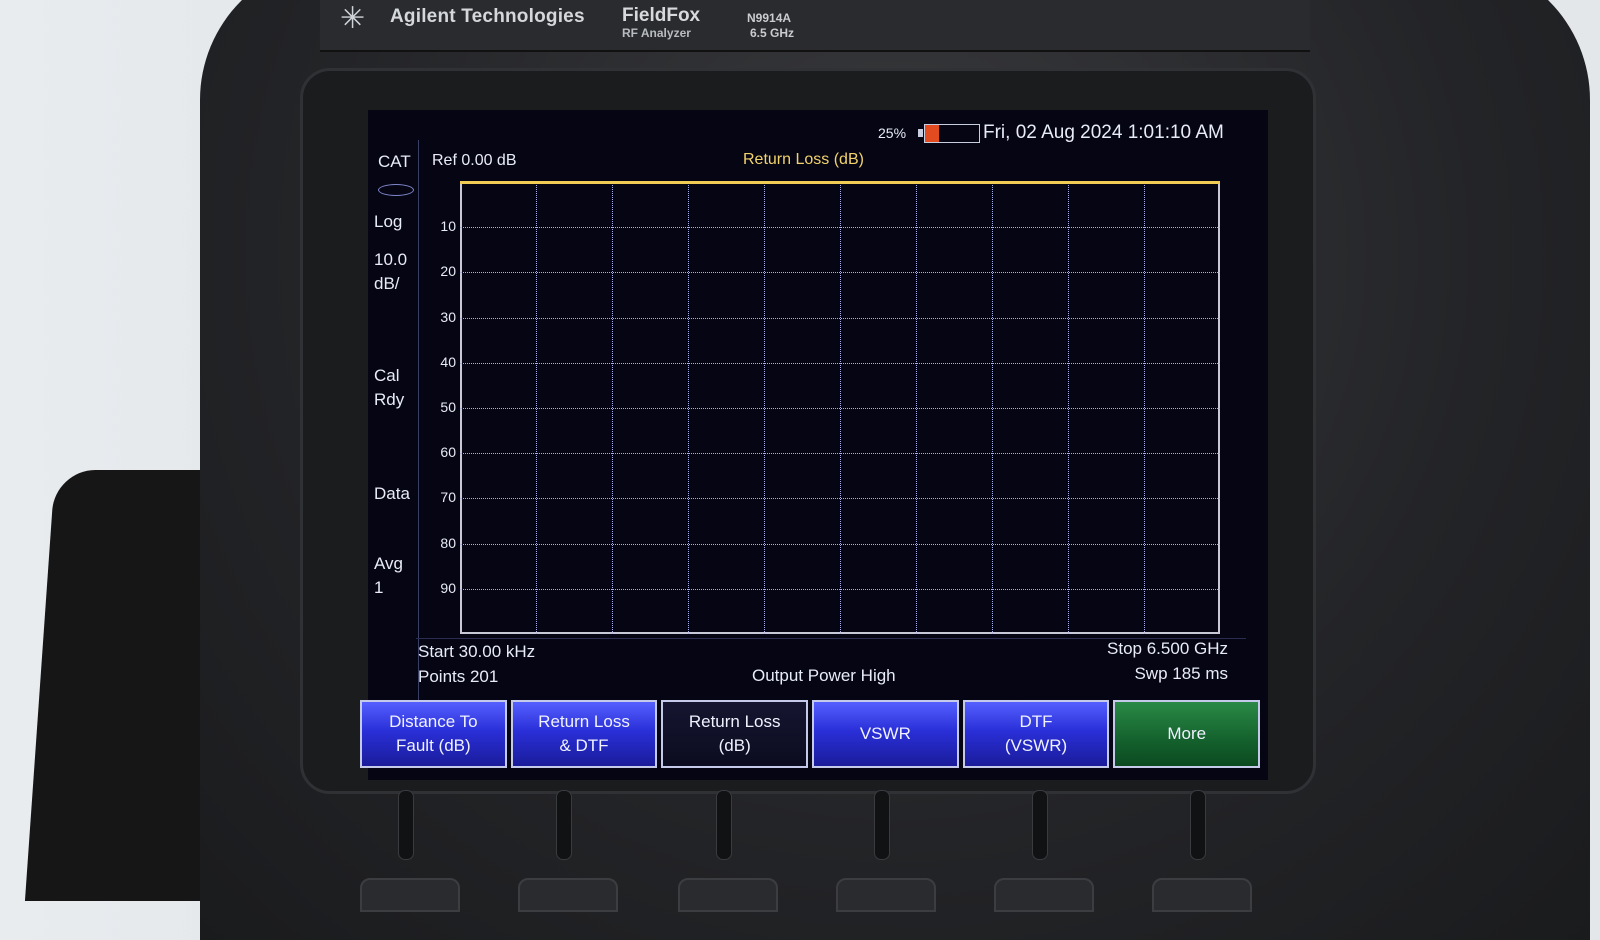 The height and width of the screenshot is (940, 1600). What do you see at coordinates (448, 542) in the screenshot?
I see `y-tick-label: 80` at bounding box center [448, 542].